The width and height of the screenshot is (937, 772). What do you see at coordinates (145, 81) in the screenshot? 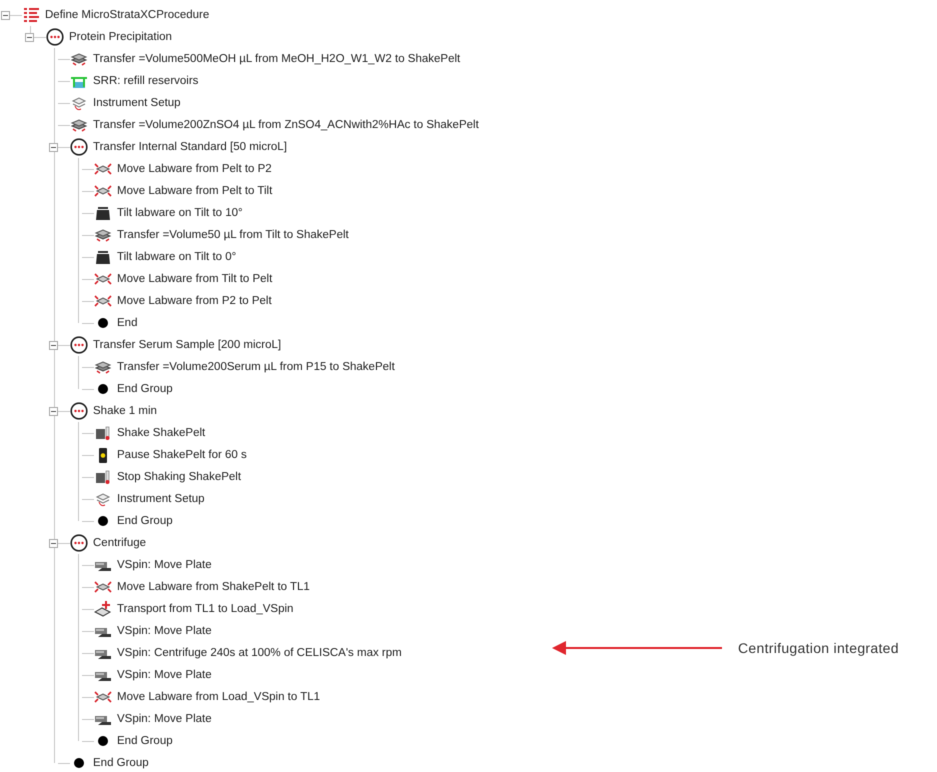
I see `tree-item-label: SRR: refill reservoirs` at bounding box center [145, 81].